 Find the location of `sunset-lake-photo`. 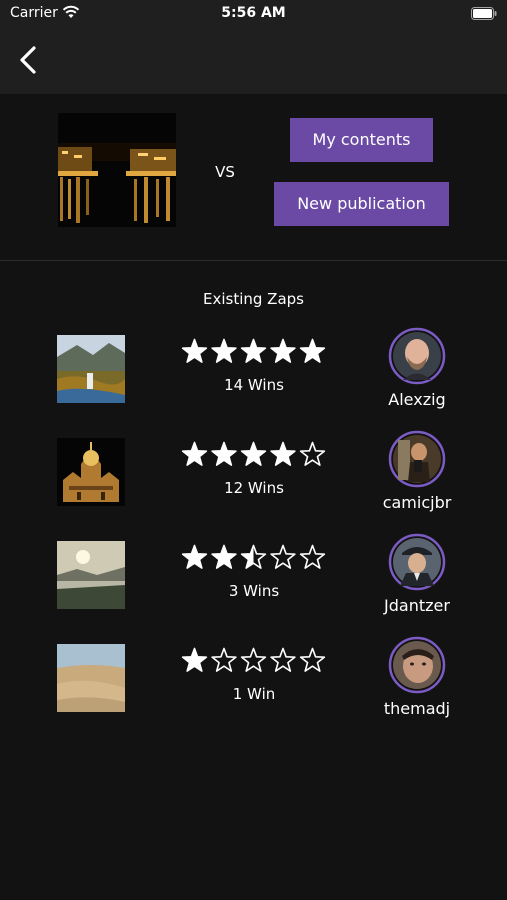

sunset-lake-photo is located at coordinates (91, 575).